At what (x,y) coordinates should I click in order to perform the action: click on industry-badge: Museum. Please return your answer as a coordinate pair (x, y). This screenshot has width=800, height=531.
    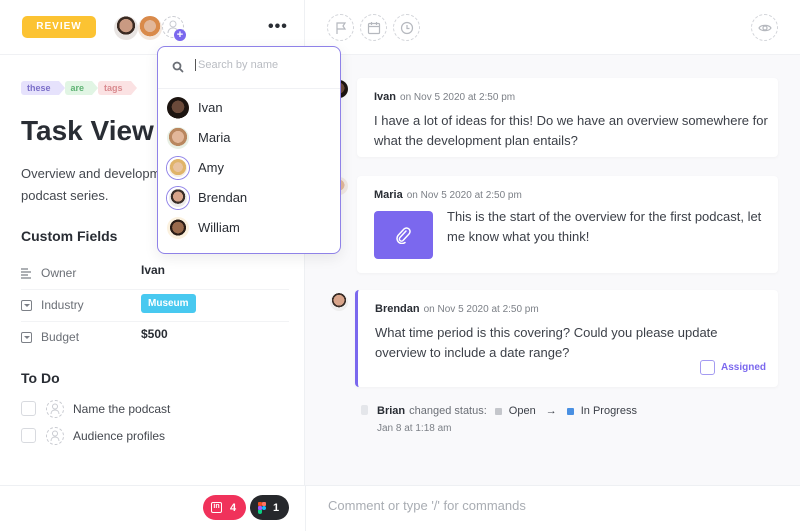
    Looking at the image, I should click on (168, 303).